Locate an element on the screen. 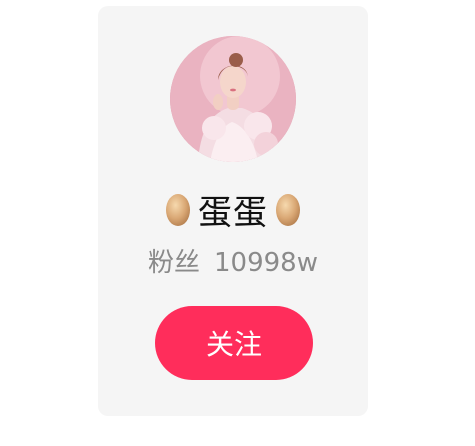 Image resolution: width=475 pixels, height=446 pixels. follow-button: 关注 is located at coordinates (234, 343).